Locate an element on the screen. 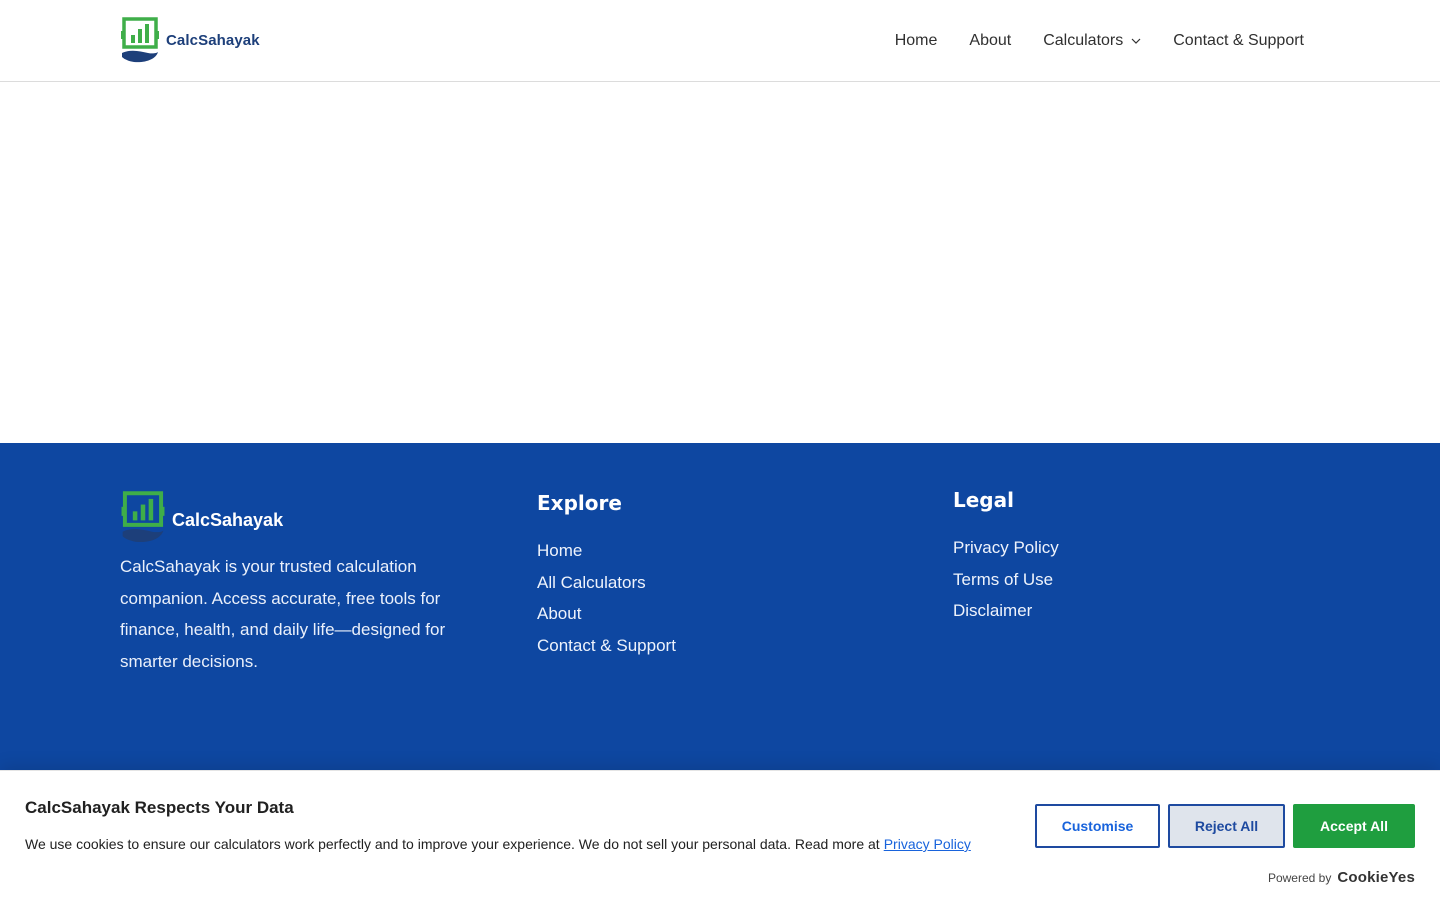 The height and width of the screenshot is (900, 1440). logo-text: CalcSahayak is located at coordinates (213, 40).